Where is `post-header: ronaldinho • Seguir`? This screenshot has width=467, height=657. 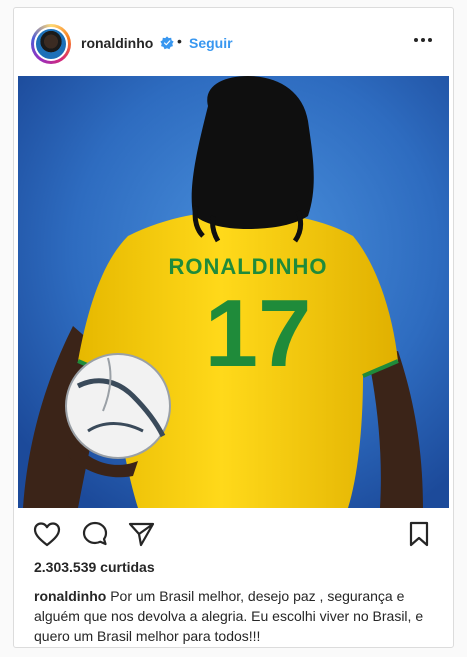
post-header: ronaldinho • Seguir is located at coordinates (233, 42).